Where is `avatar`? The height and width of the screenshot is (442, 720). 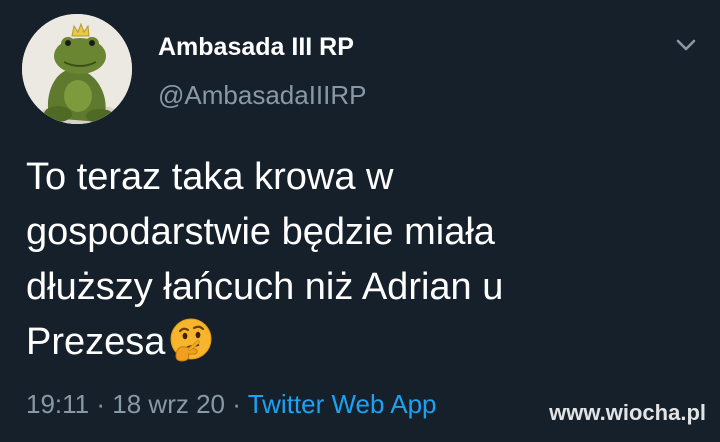 avatar is located at coordinates (77, 69).